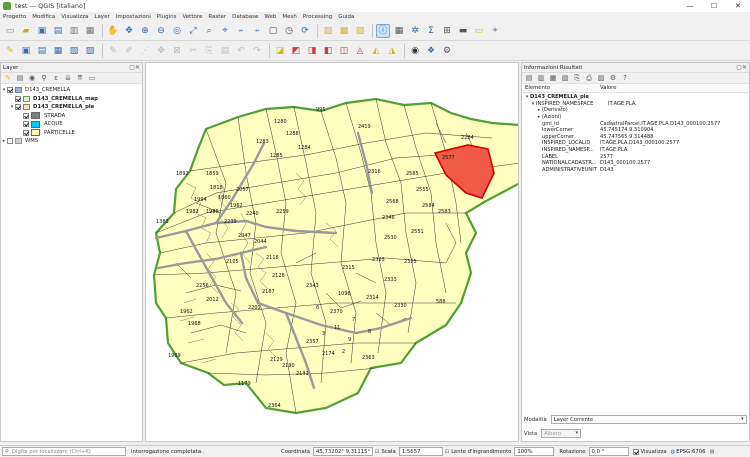 This screenshot has height=457, width=750. Describe the element at coordinates (635, 97) in the screenshot. I see `result-layer-row: ▾ D143_CREMELLA_ple` at that location.